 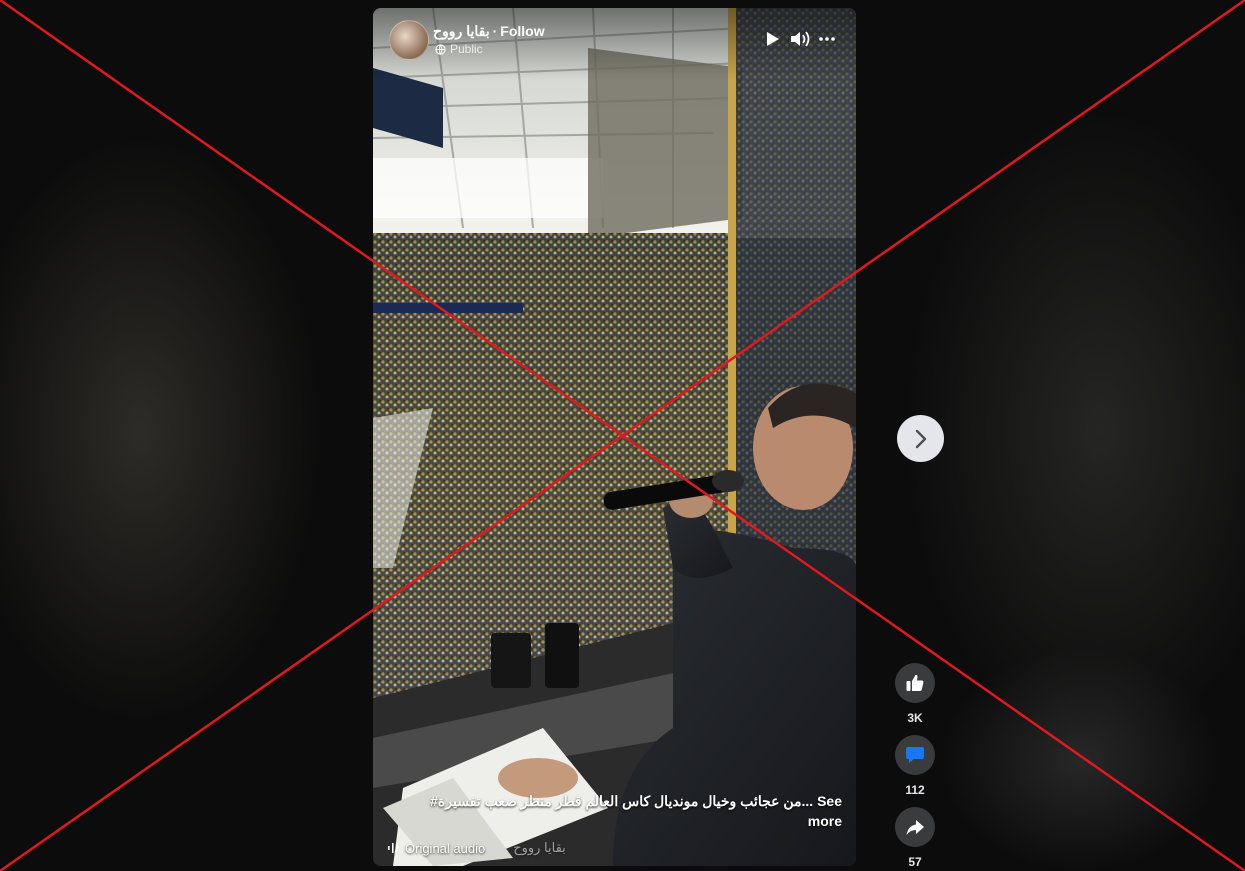 I want to click on thumbs-up-icon, so click(x=915, y=682).